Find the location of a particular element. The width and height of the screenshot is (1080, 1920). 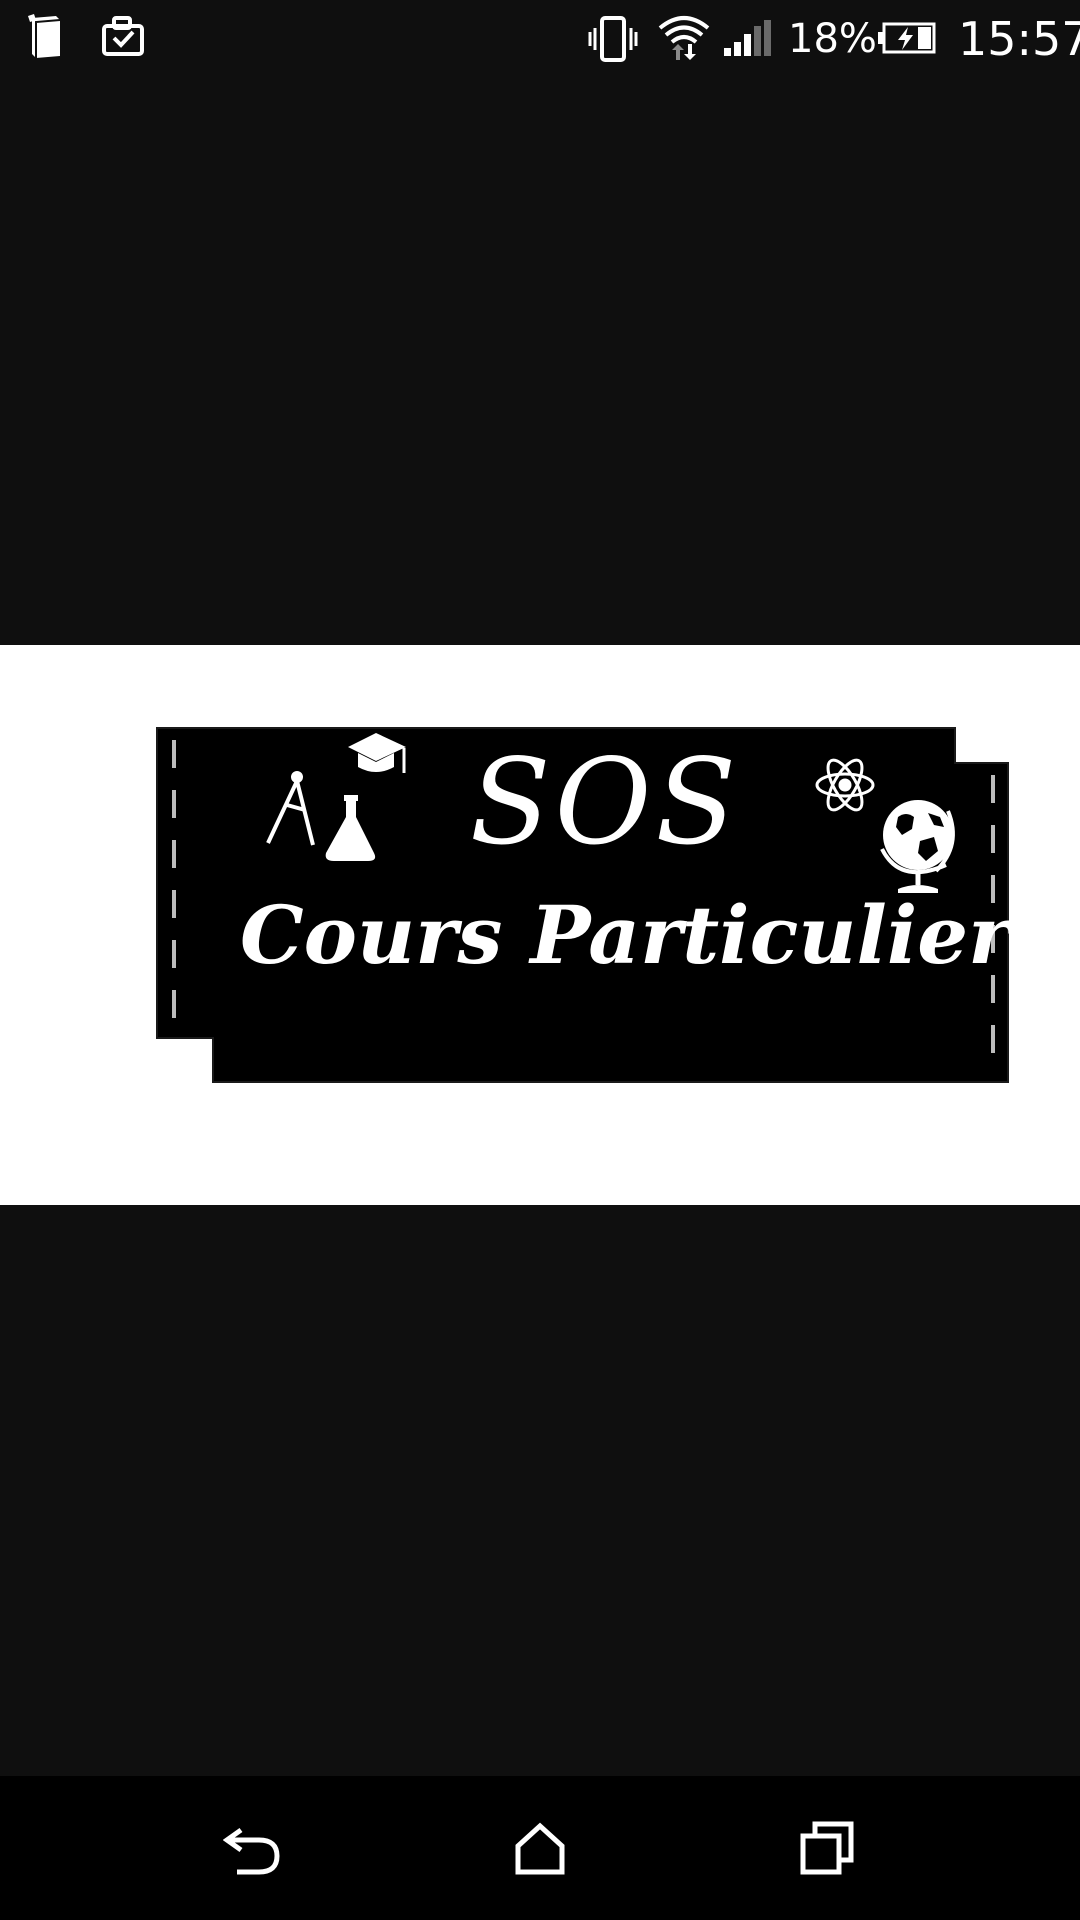

home-icon is located at coordinates (540, 1848).